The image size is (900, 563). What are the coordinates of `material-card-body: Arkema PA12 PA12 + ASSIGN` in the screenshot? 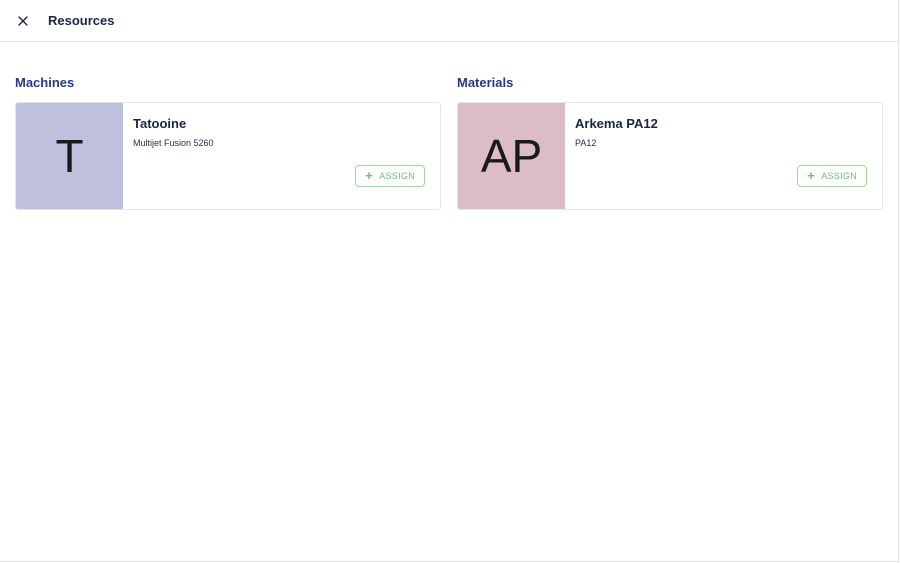 It's located at (723, 156).